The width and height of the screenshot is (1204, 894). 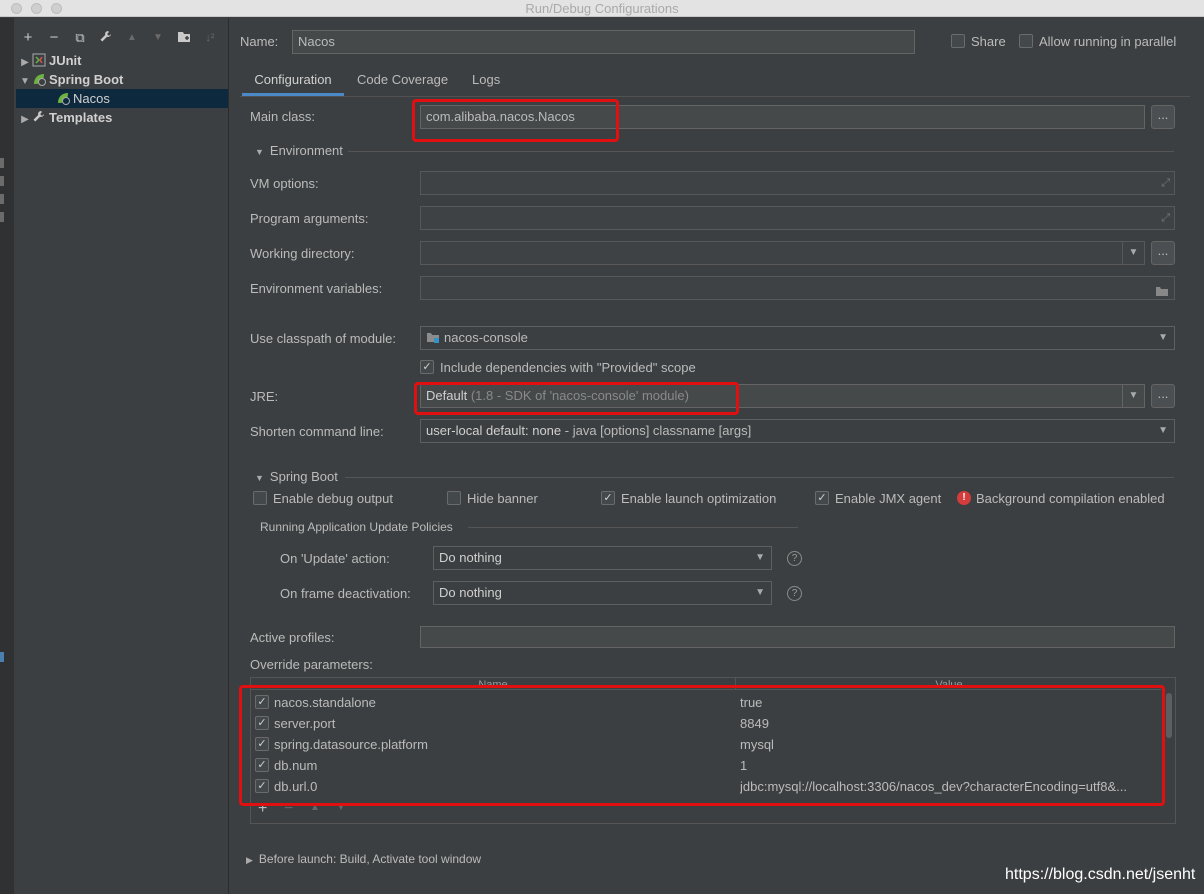 I want to click on name-input: Nacos, so click(x=603, y=42).